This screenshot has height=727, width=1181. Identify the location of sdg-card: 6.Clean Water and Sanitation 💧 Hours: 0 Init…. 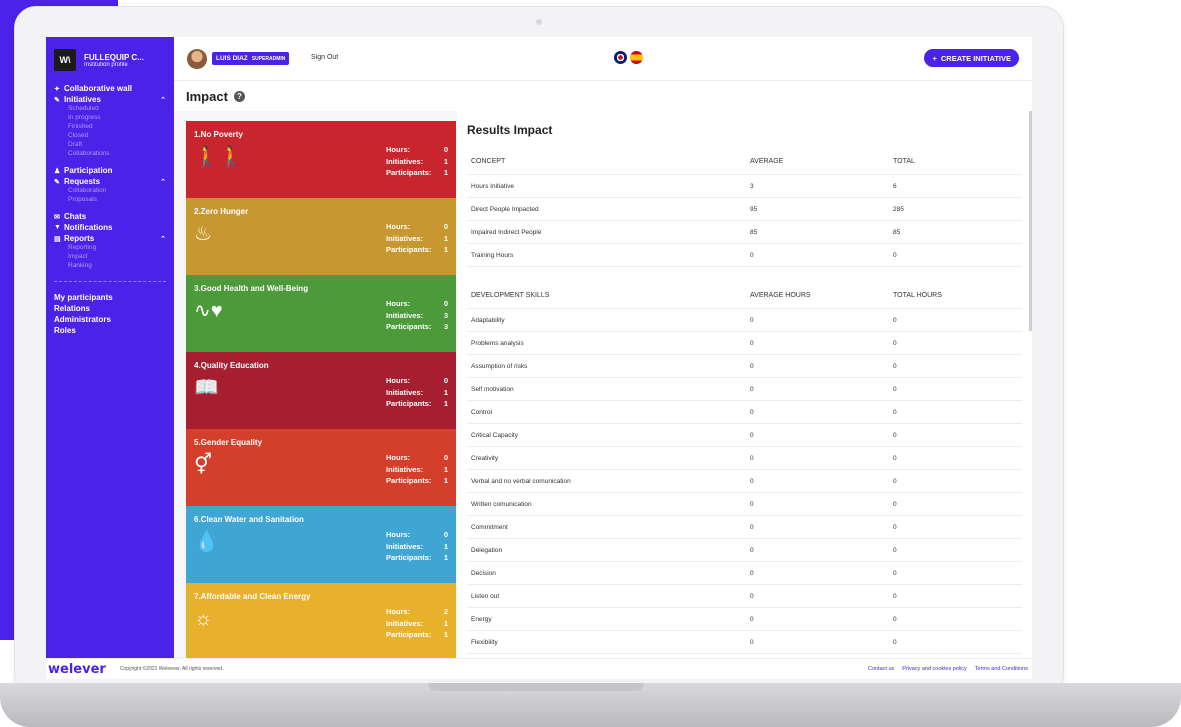
(321, 544).